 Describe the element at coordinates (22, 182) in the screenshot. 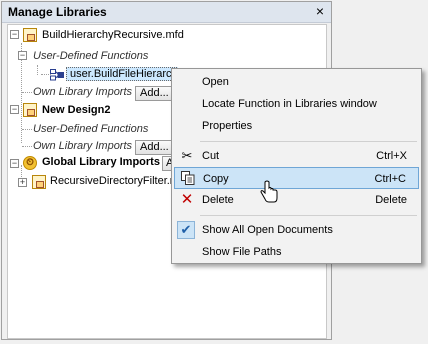

I see `expand-toggle: +` at that location.